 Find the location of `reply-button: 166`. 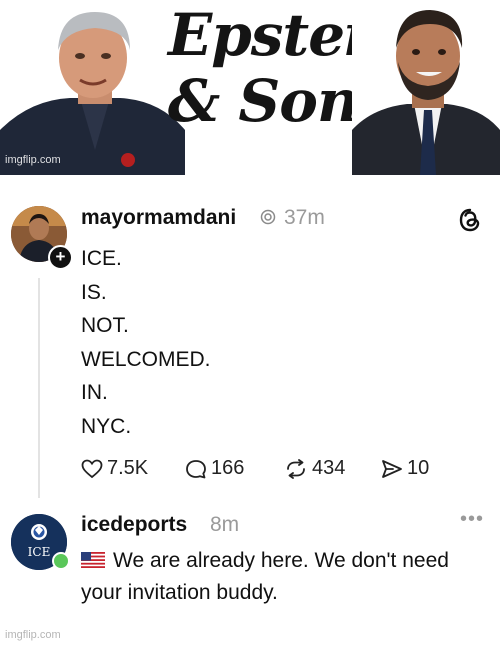

reply-button: 166 is located at coordinates (214, 468).